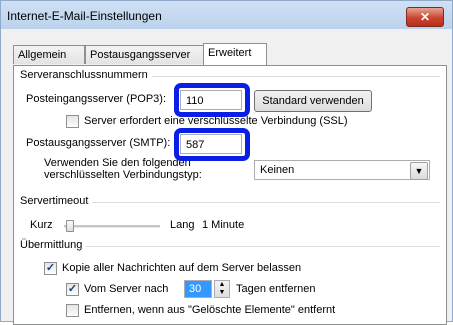 The image size is (453, 325). What do you see at coordinates (223, 225) in the screenshot?
I see `timeout-value: 1 Minute` at bounding box center [223, 225].